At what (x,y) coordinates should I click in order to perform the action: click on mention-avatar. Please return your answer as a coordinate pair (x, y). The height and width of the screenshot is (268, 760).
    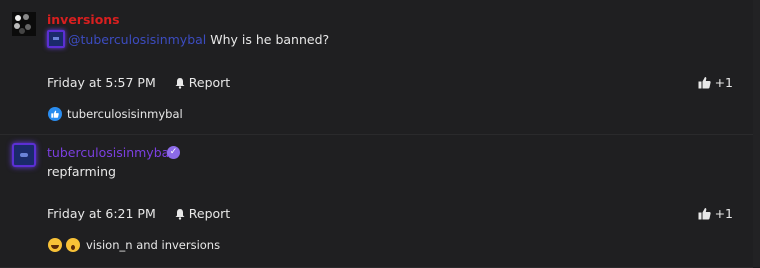
    Looking at the image, I should click on (56, 39).